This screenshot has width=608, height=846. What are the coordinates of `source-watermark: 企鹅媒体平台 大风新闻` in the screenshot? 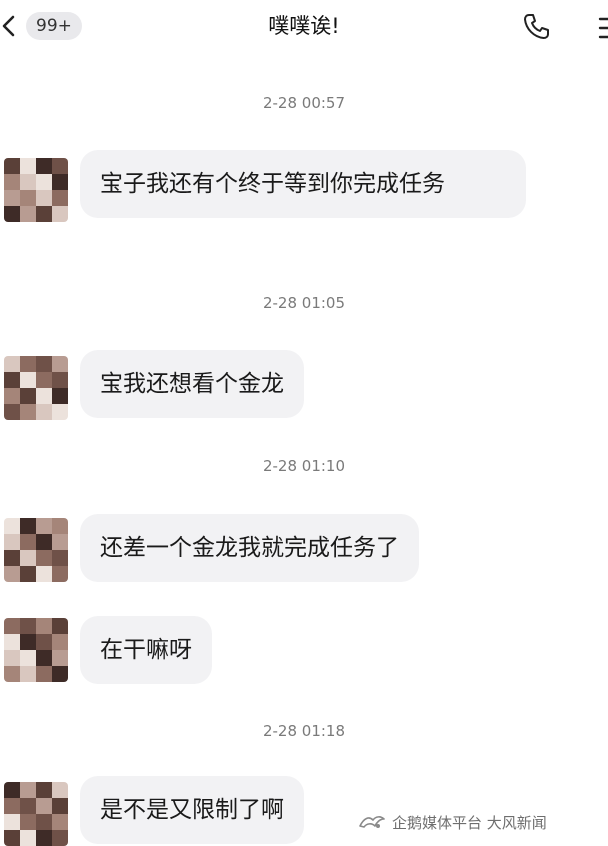 It's located at (451, 822).